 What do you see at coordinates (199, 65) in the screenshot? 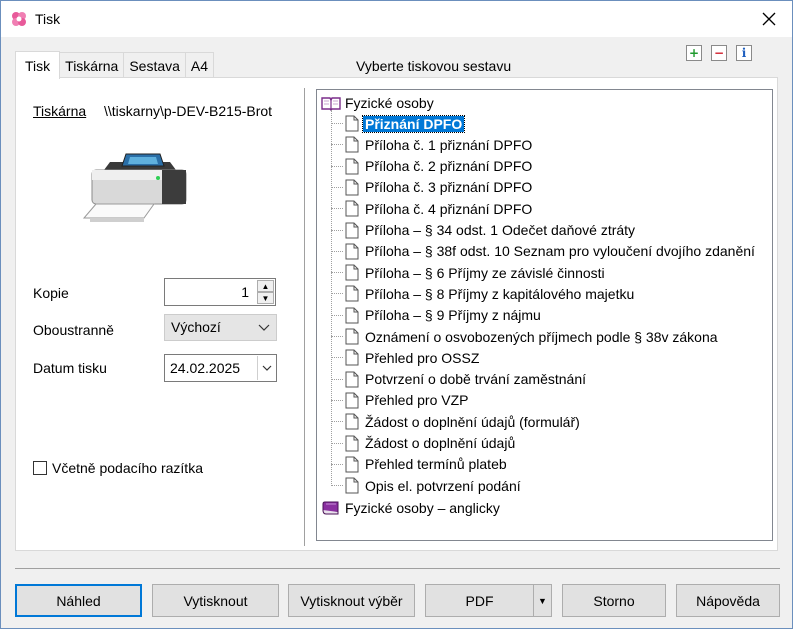
I see `tab-a4: A4` at bounding box center [199, 65].